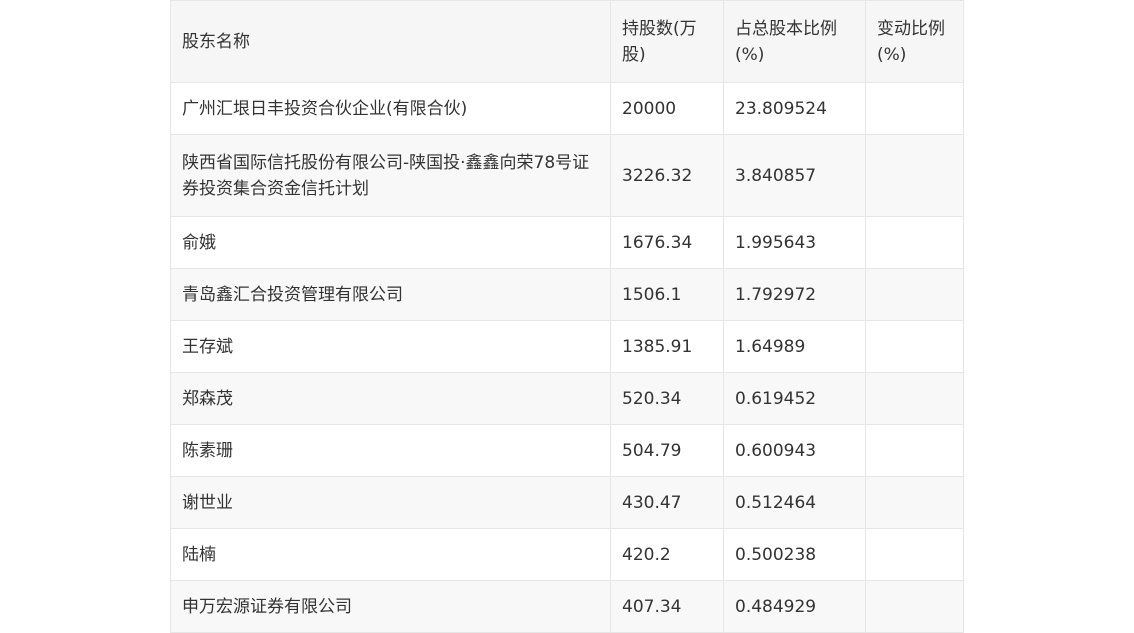  I want to click on table-row: 青岛鑫汇合投资管理有限公司 1506.1 1.792972, so click(567, 294).